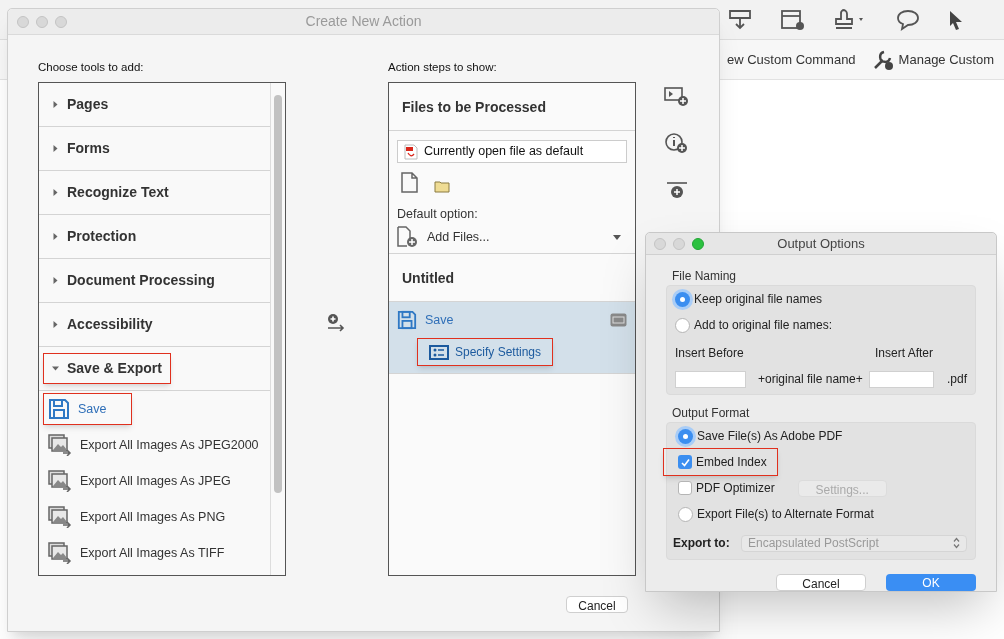 The width and height of the screenshot is (1004, 639). Describe the element at coordinates (408, 237) in the screenshot. I see `add-file-icon` at that location.